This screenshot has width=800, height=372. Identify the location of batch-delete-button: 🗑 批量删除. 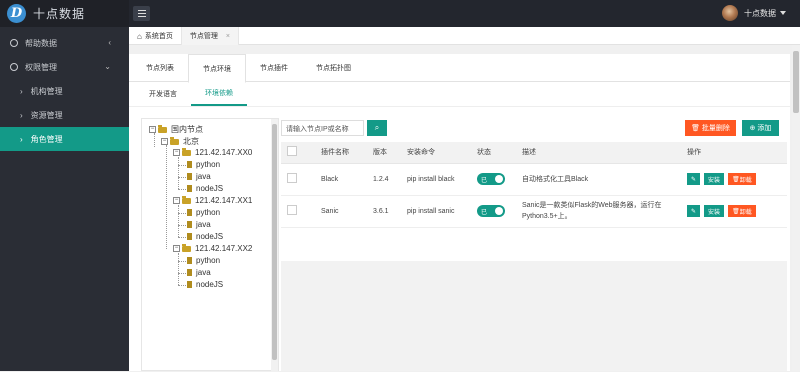
(710, 128).